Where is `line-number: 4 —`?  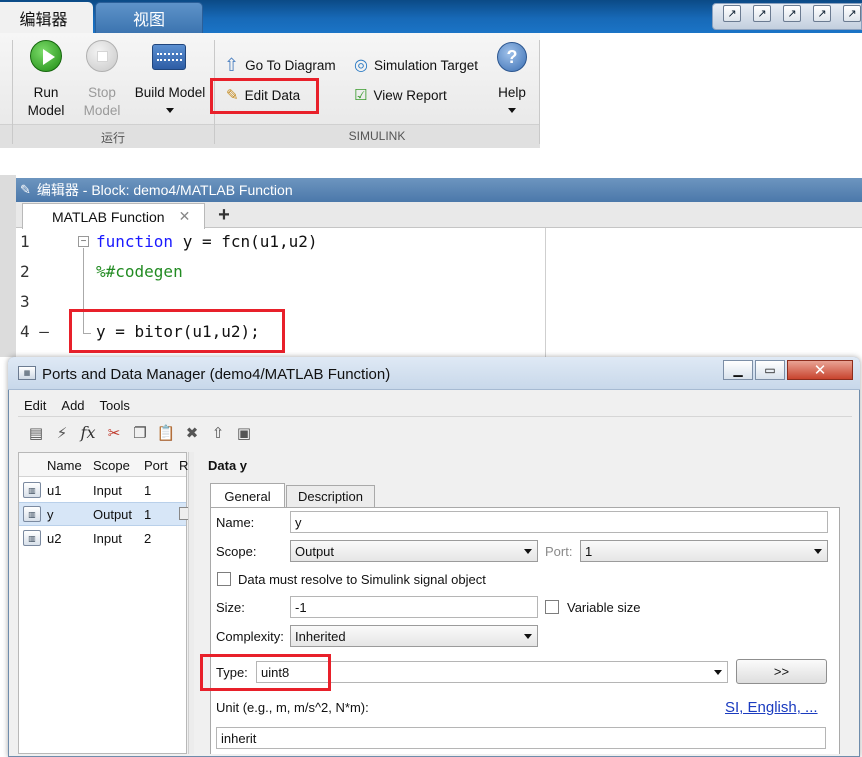 line-number: 4 — is located at coordinates (34, 331).